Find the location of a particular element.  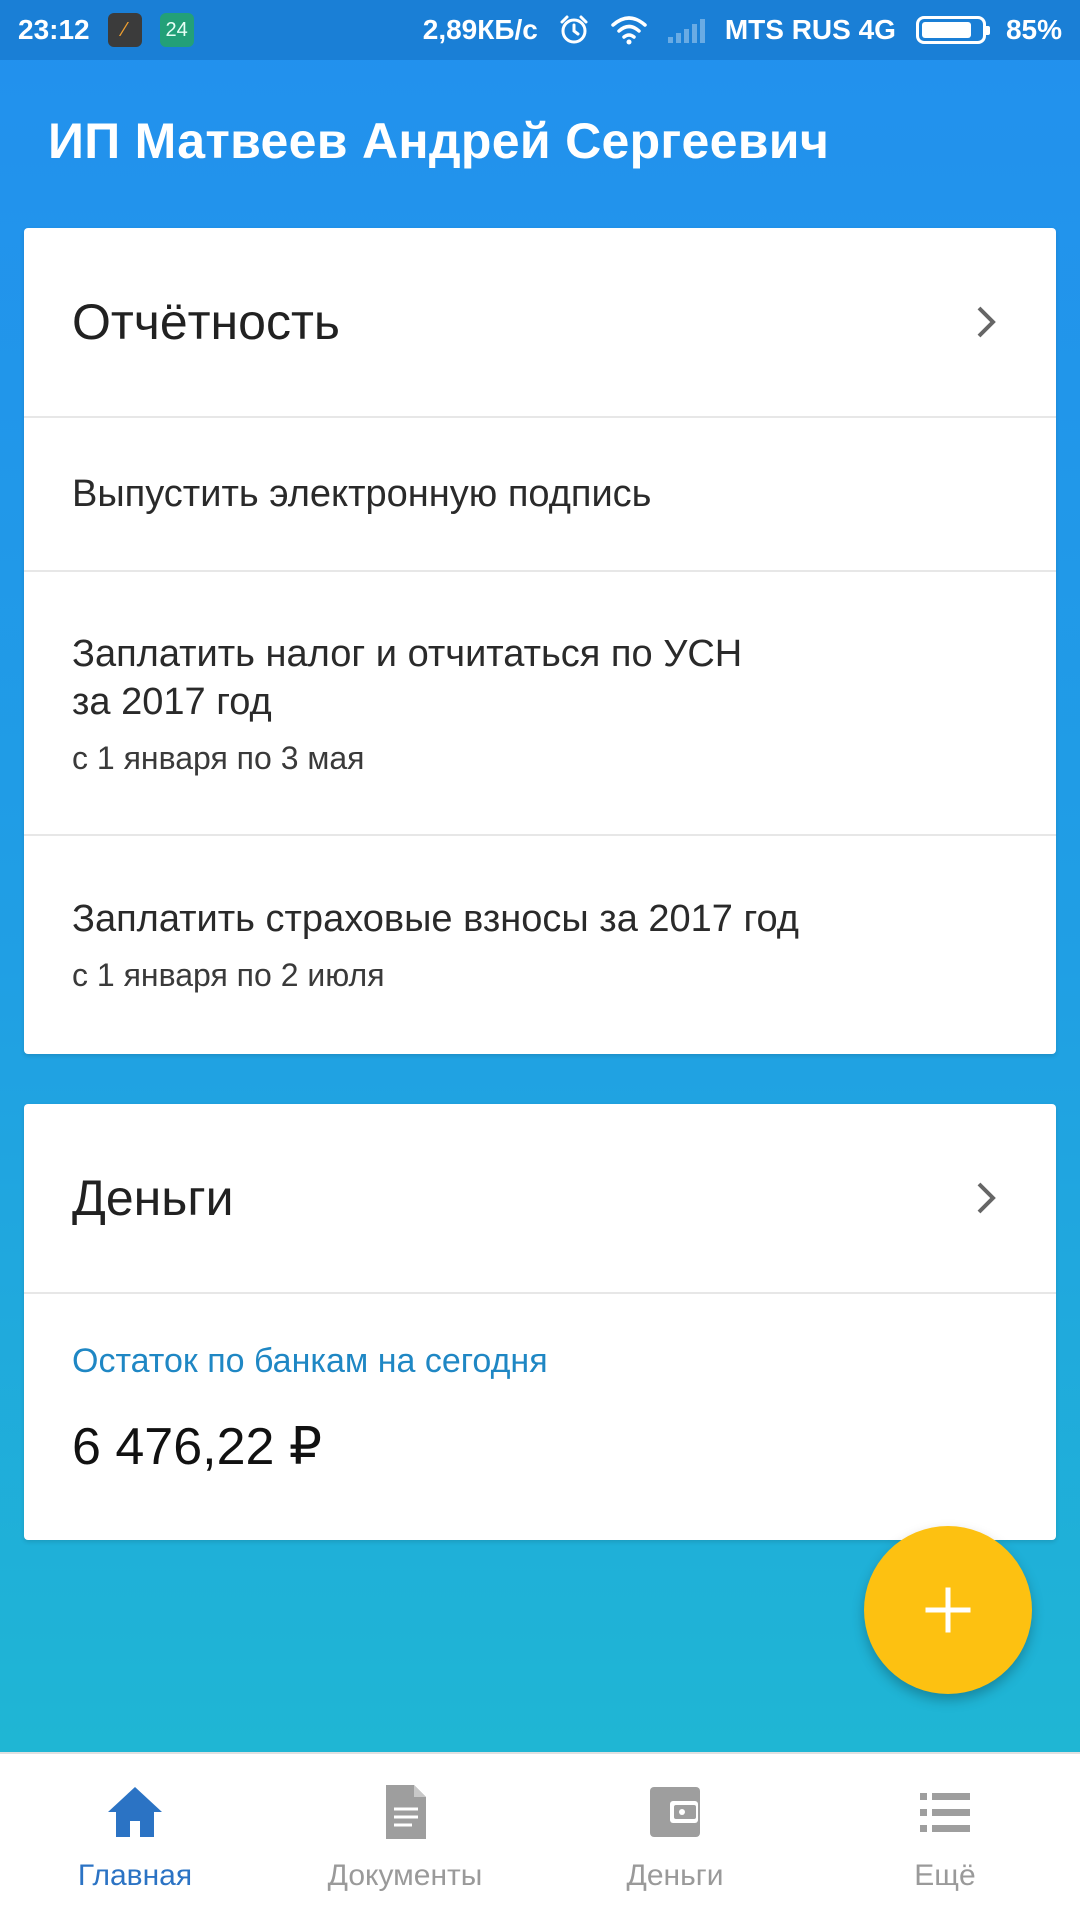

bottom-navigation: Главная Документы Деньги Ещё is located at coordinates (540, 1836).